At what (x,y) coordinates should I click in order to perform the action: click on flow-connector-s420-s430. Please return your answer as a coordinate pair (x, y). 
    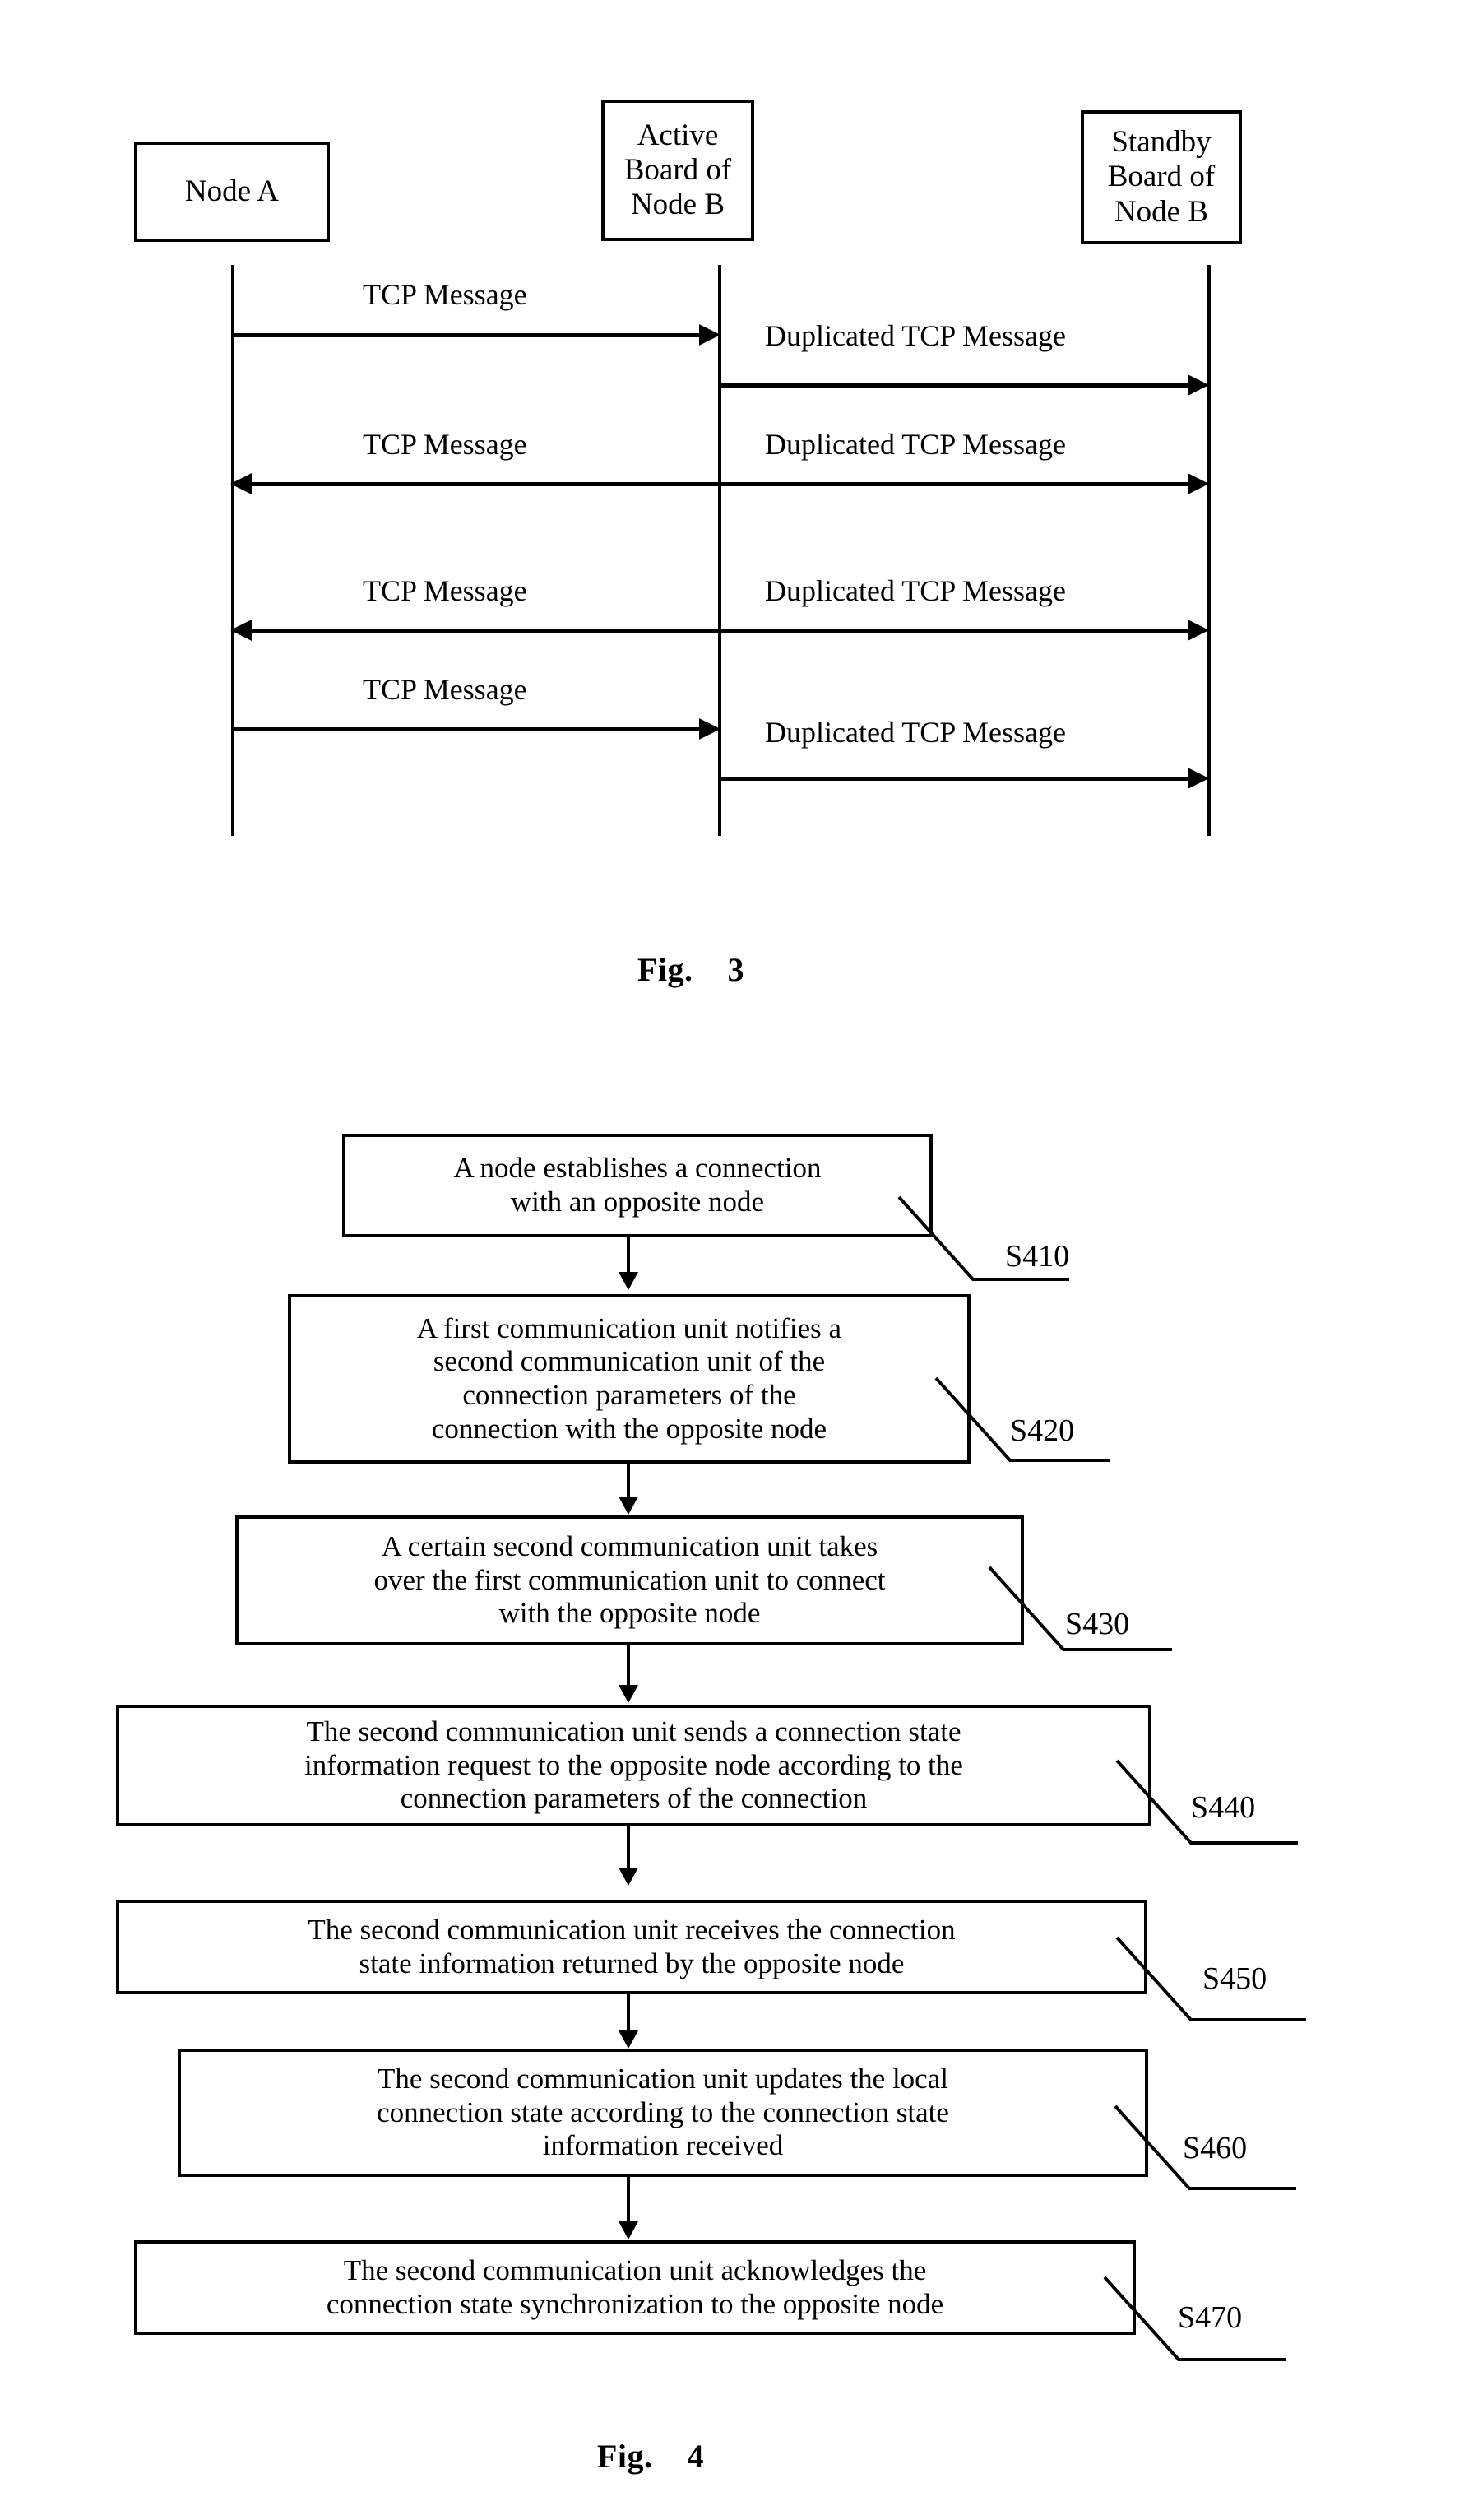
    Looking at the image, I should click on (628, 1480).